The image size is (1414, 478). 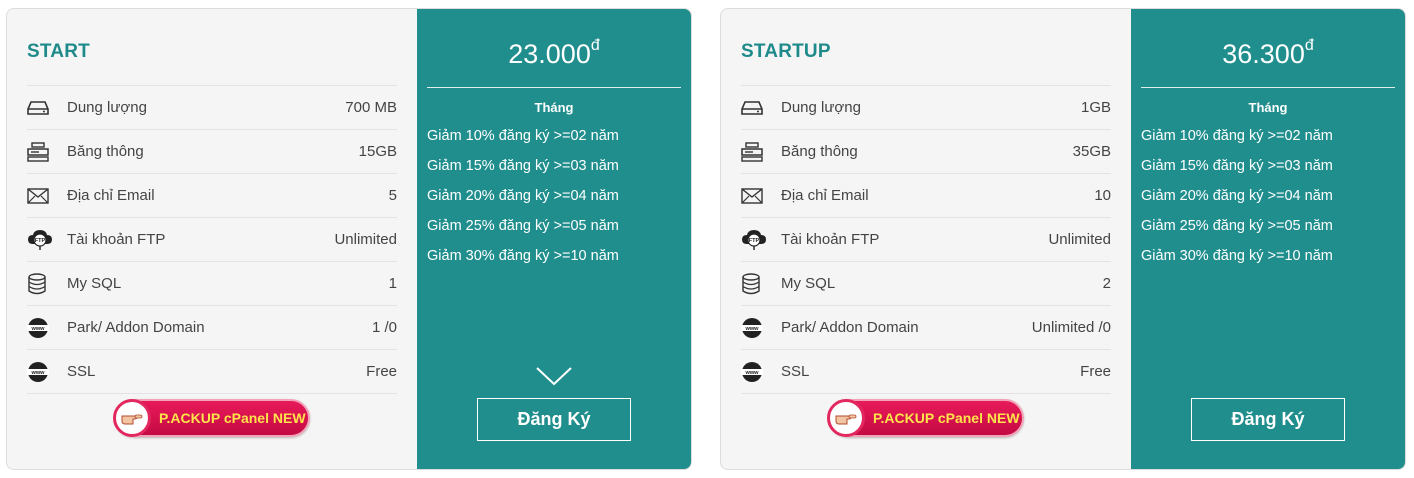 I want to click on feature-value: 5, so click(x=392, y=195).